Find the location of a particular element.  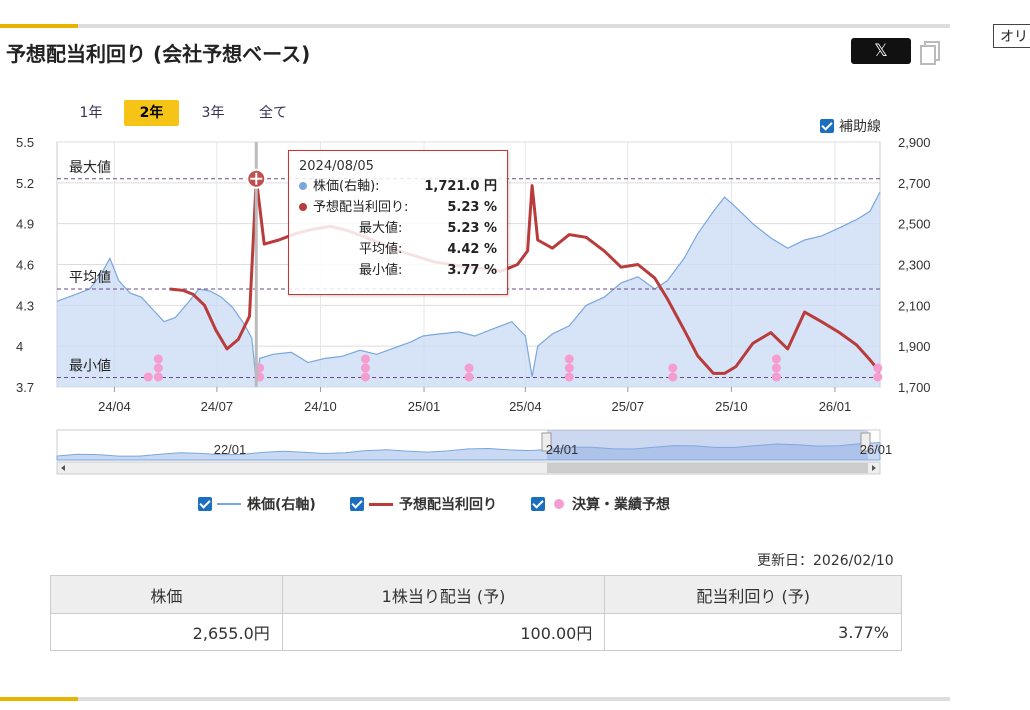

reference-line-label: 平均値 is located at coordinates (90, 277).